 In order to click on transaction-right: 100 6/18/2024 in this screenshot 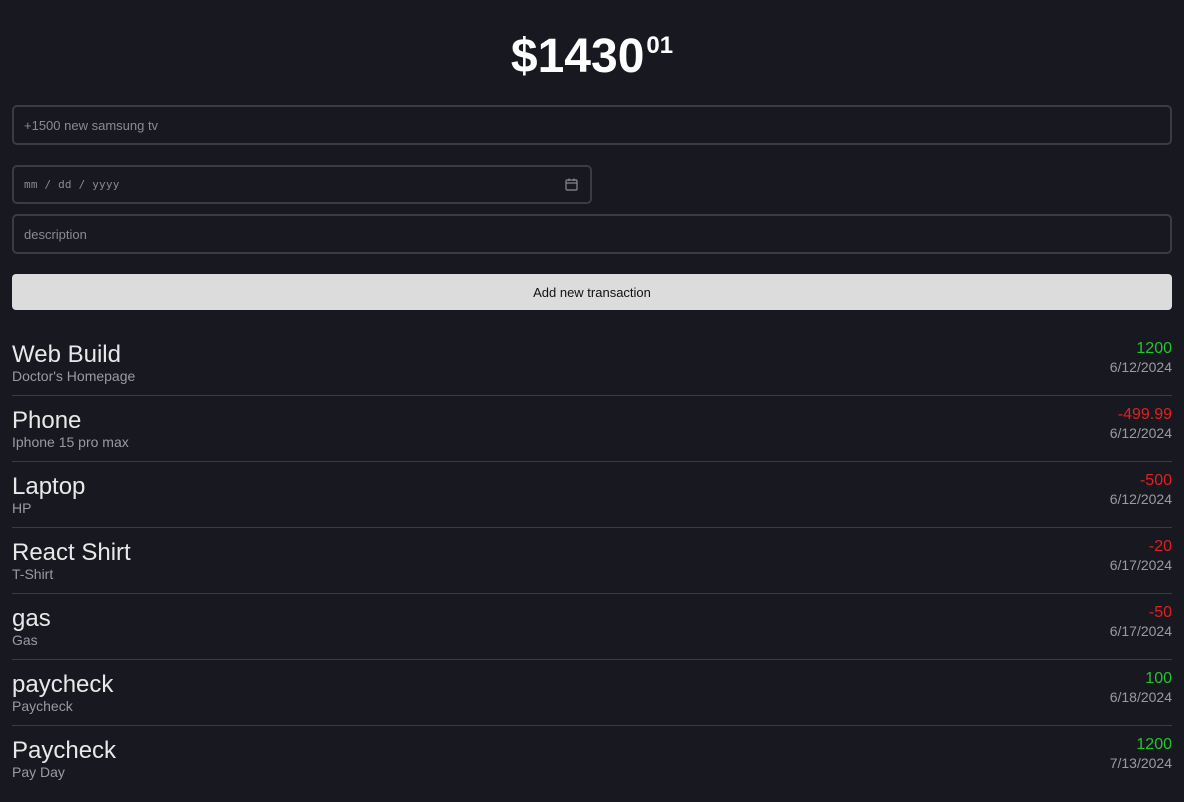, I will do `click(1141, 683)`.